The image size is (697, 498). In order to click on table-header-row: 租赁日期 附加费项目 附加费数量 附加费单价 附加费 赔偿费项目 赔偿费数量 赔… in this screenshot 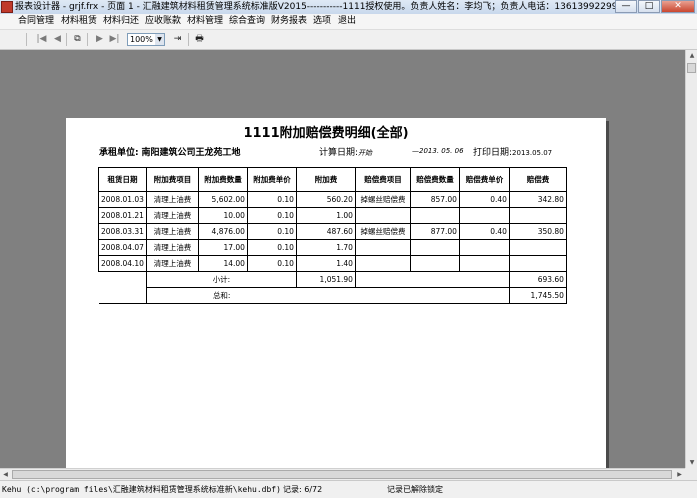, I will do `click(332, 179)`.